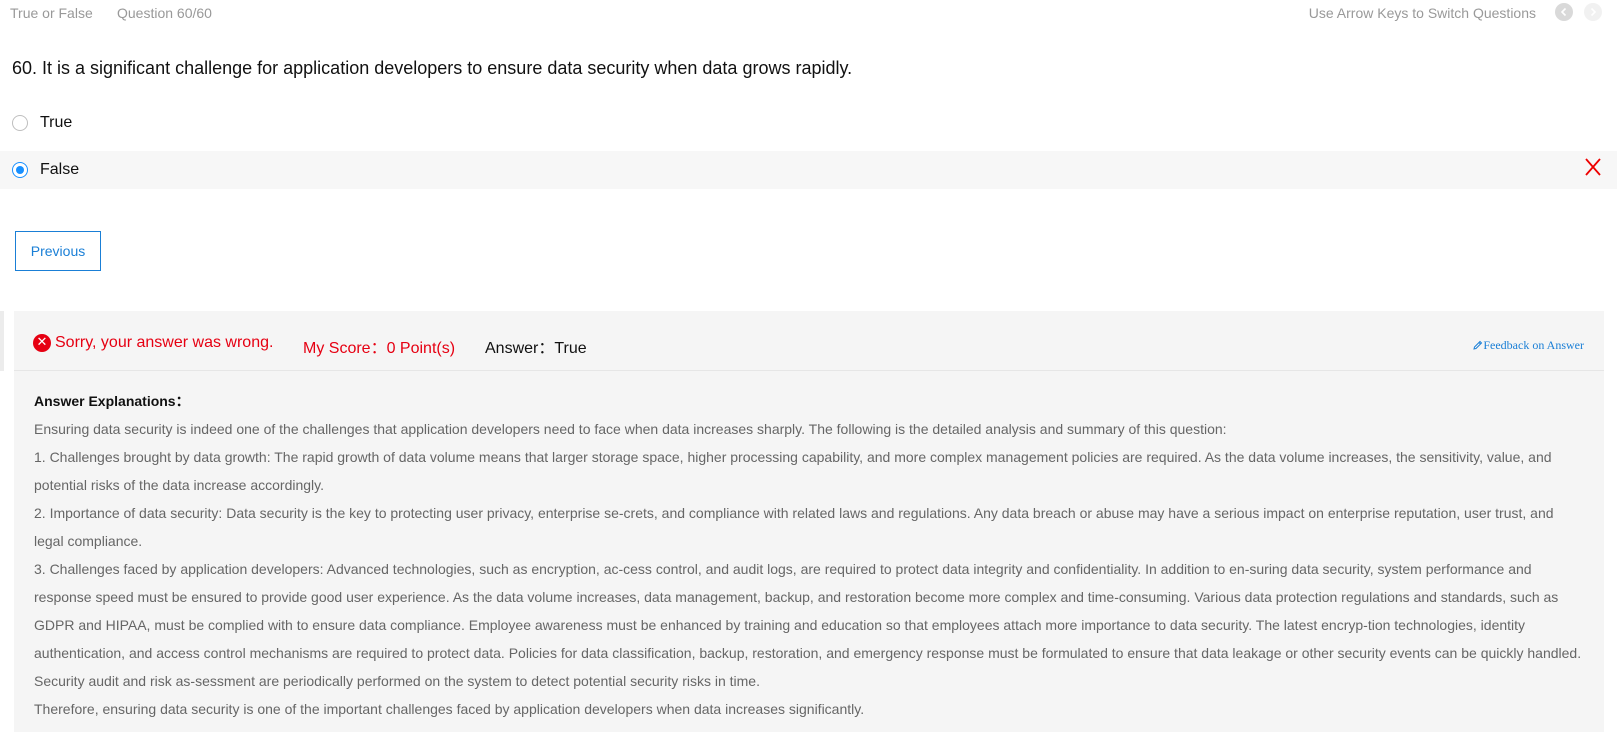  Describe the element at coordinates (42, 343) in the screenshot. I see `error-icon: ✕` at that location.